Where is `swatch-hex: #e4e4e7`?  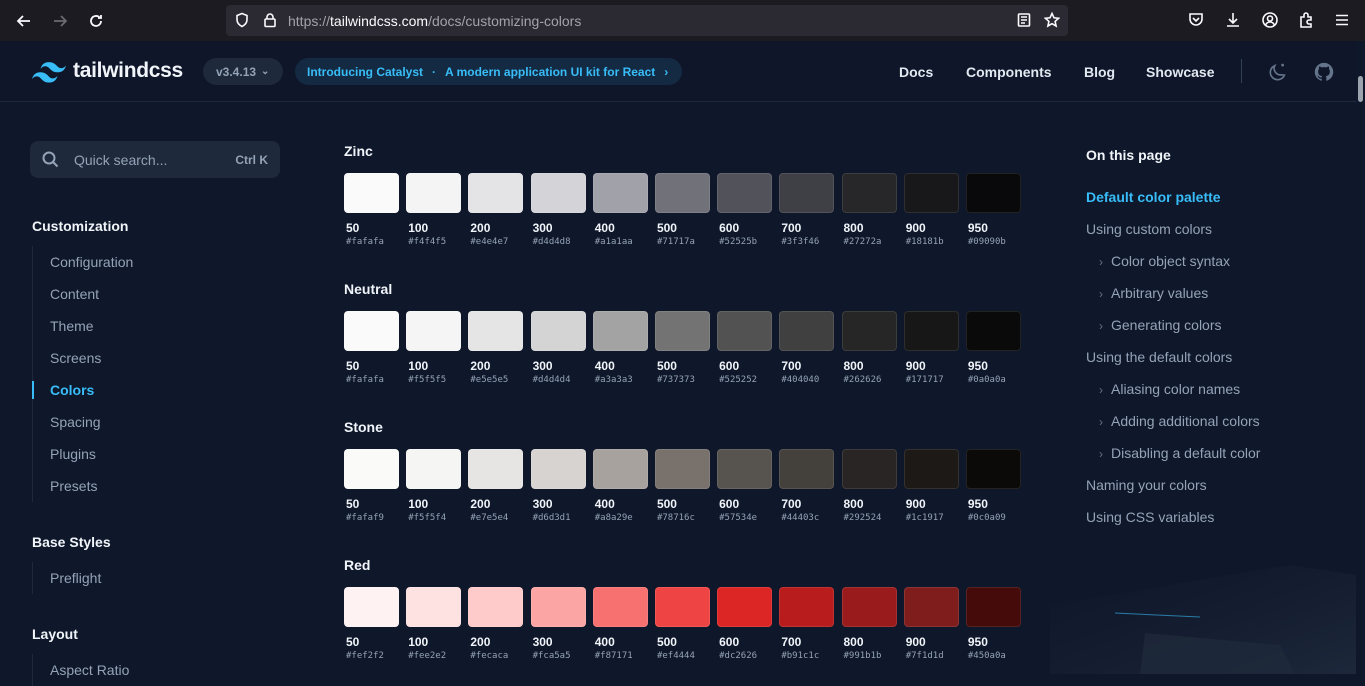 swatch-hex: #e4e4e7 is located at coordinates (496, 242).